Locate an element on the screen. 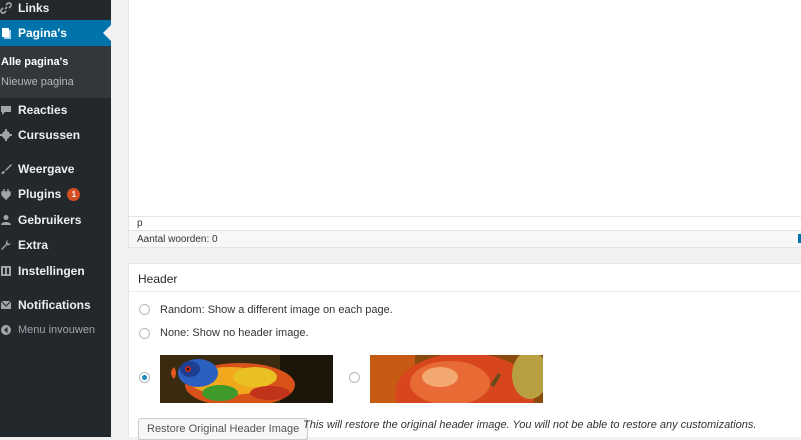 The image size is (801, 440). sidebar-item-label: Plugins is located at coordinates (40, 194).